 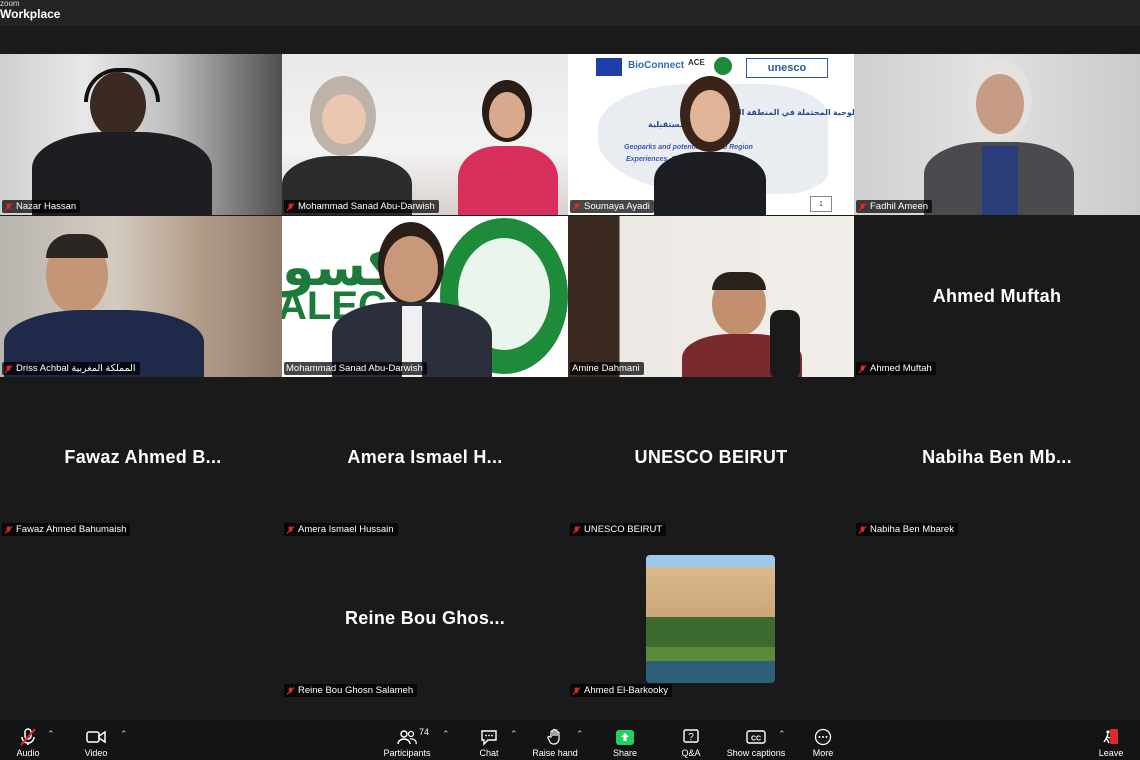 I want to click on more-button: More, so click(x=823, y=740).